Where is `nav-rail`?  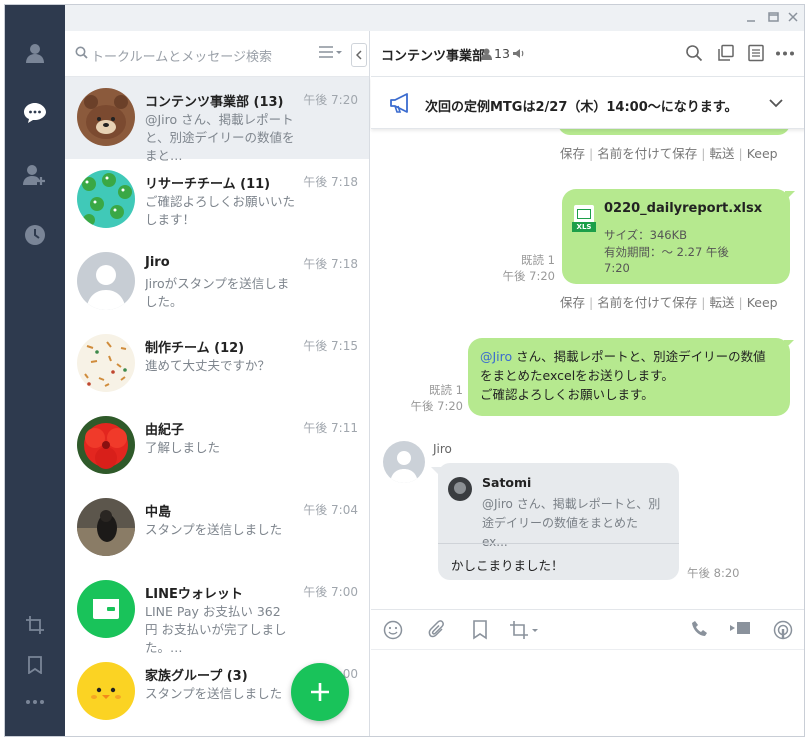
nav-rail is located at coordinates (35, 370).